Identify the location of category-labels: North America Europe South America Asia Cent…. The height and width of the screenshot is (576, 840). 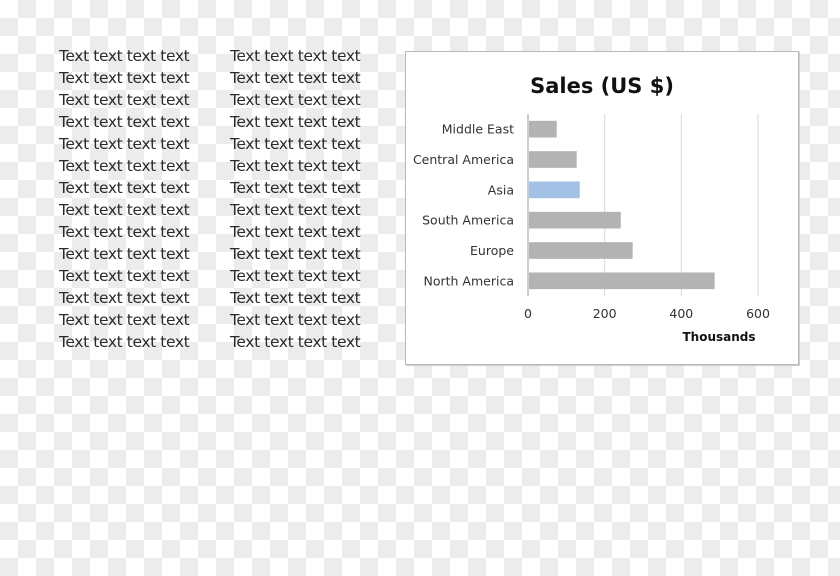
(463, 205).